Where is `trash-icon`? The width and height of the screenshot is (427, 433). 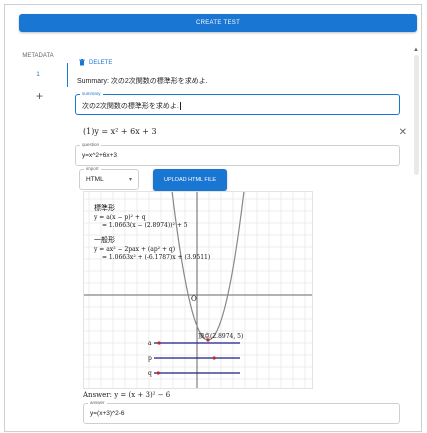
trash-icon is located at coordinates (82, 62).